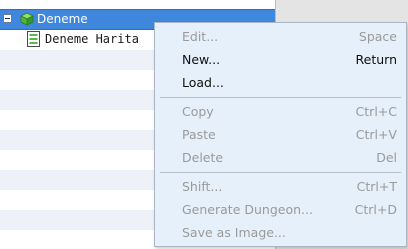 The image size is (408, 249). I want to click on menu-item-generate-dungeon: Generate Dungeon... Ctrl+D, so click(280, 210).